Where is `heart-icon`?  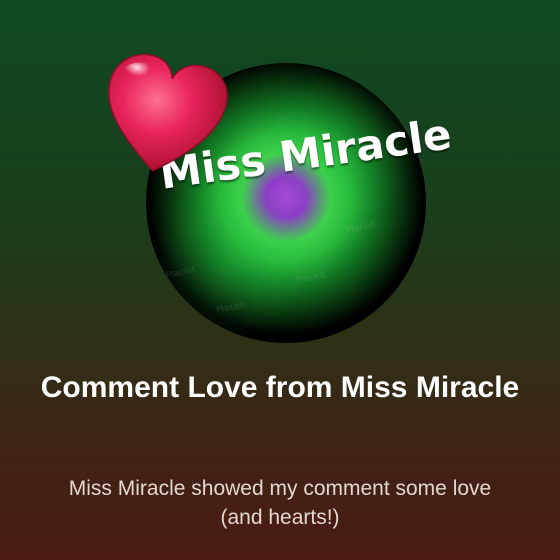 heart-icon is located at coordinates (164, 117).